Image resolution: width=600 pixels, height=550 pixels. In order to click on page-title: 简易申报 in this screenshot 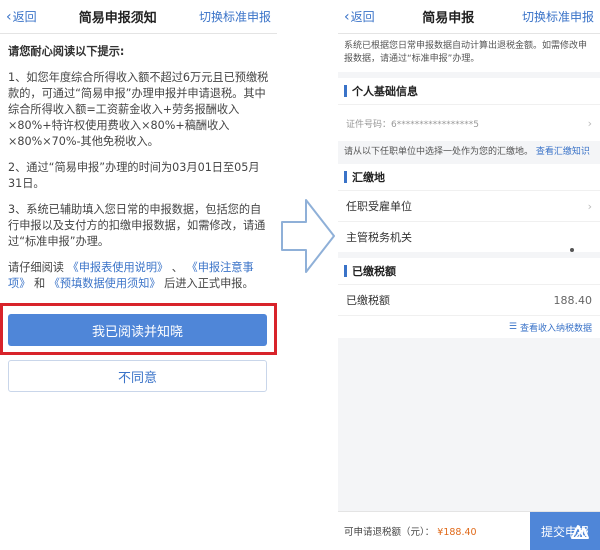, I will do `click(448, 18)`.